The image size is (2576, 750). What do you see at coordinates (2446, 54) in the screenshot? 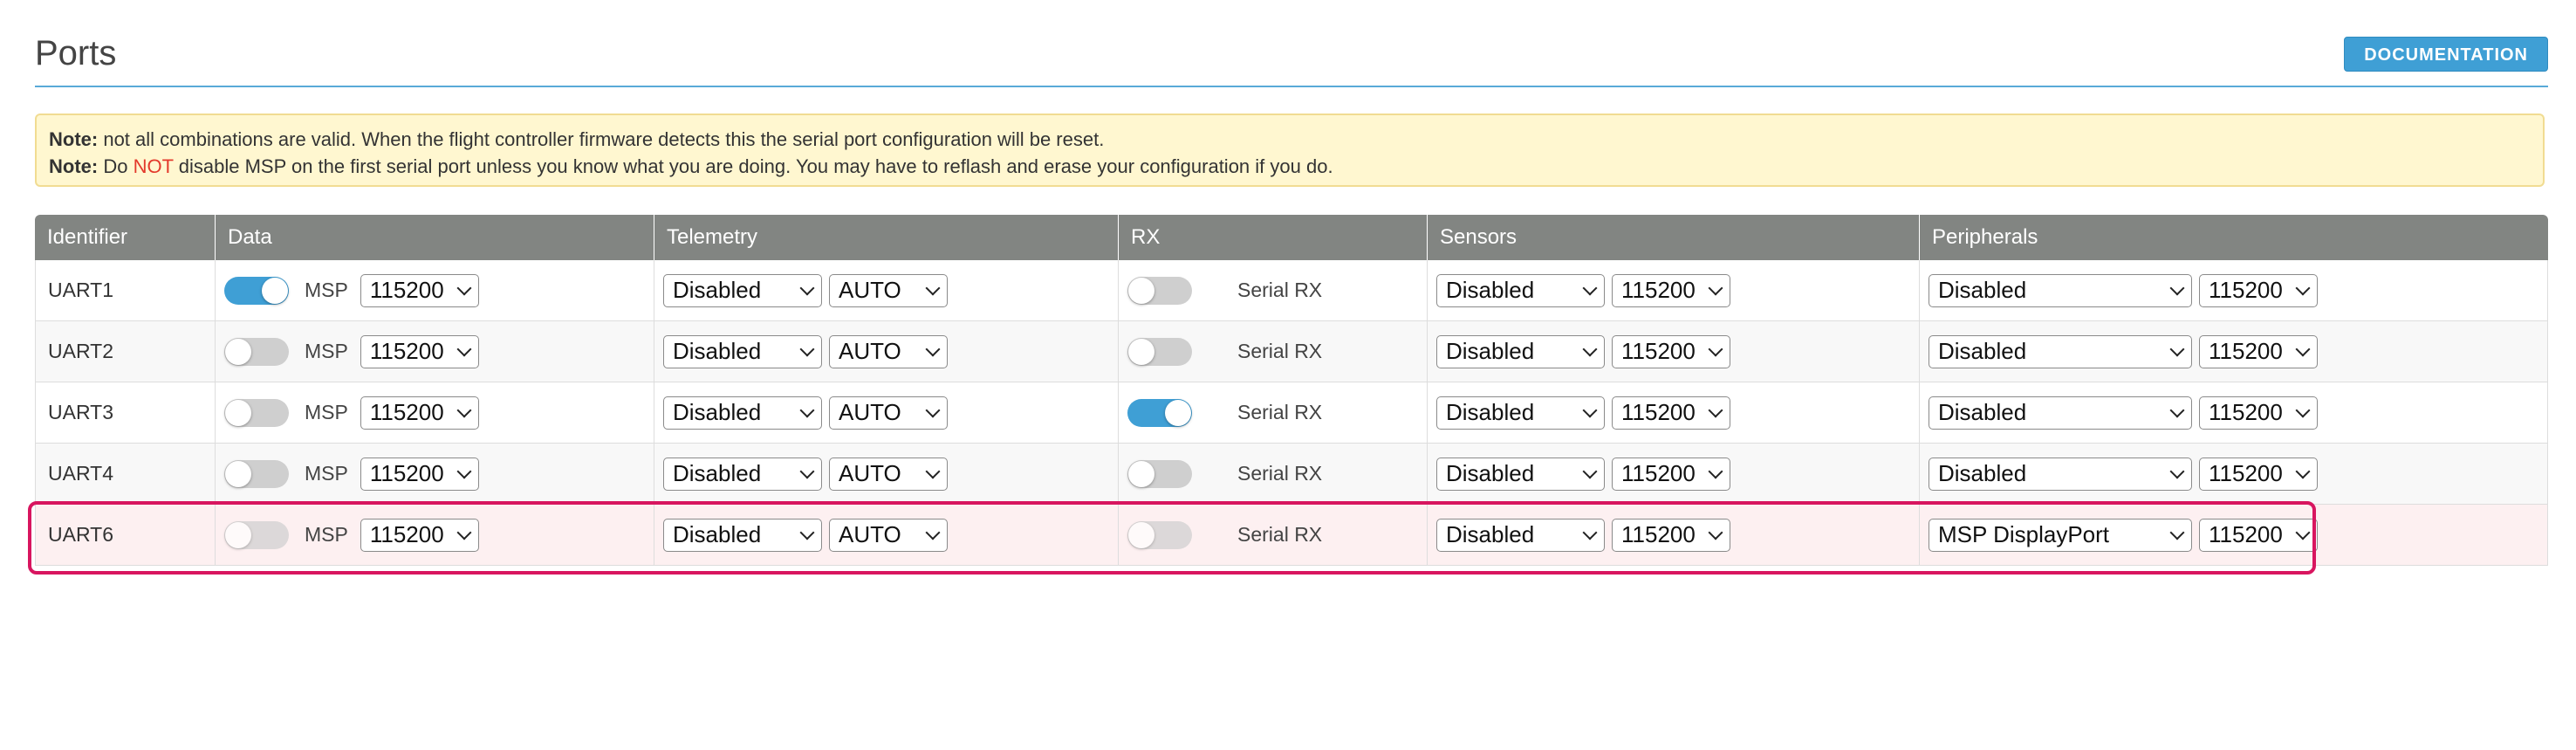
I see `documentation-button: DOCUMENTATION` at bounding box center [2446, 54].